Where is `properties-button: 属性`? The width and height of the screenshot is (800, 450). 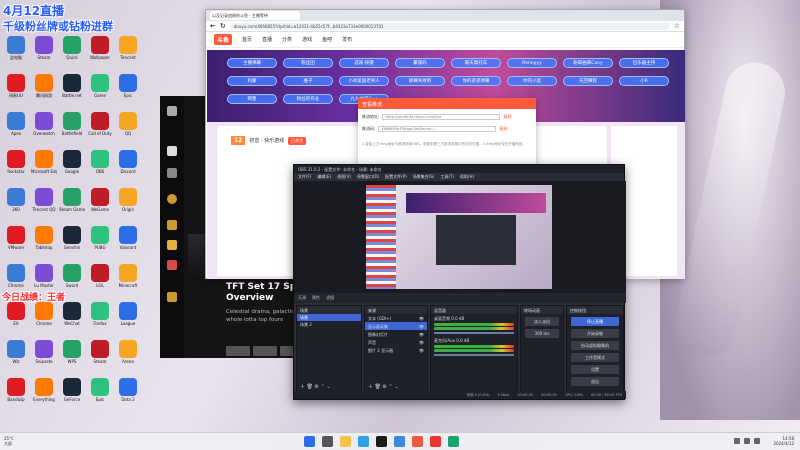
properties-button: 属性 is located at coordinates (316, 298).